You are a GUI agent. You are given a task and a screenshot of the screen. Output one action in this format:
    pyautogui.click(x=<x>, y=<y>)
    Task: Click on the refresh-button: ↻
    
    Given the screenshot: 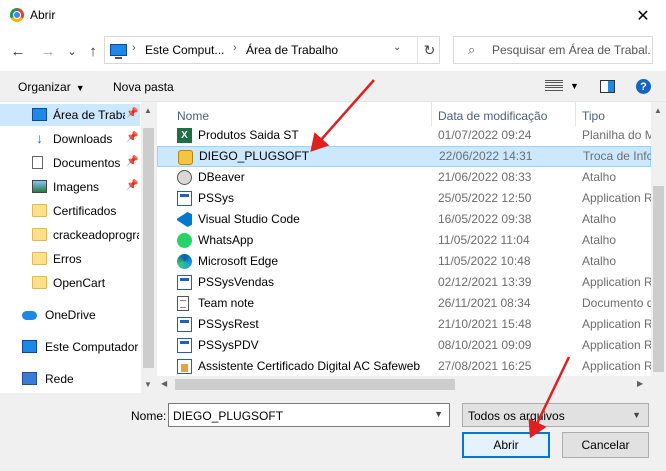 What is the action you would take?
    pyautogui.click(x=429, y=50)
    